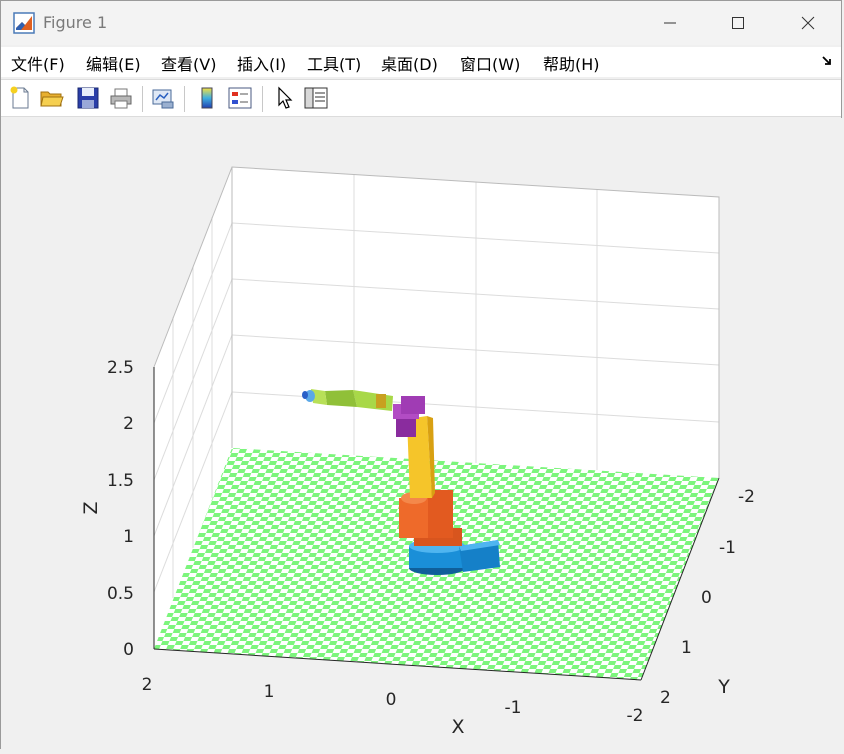  I want to click on close-button, so click(808, 23).